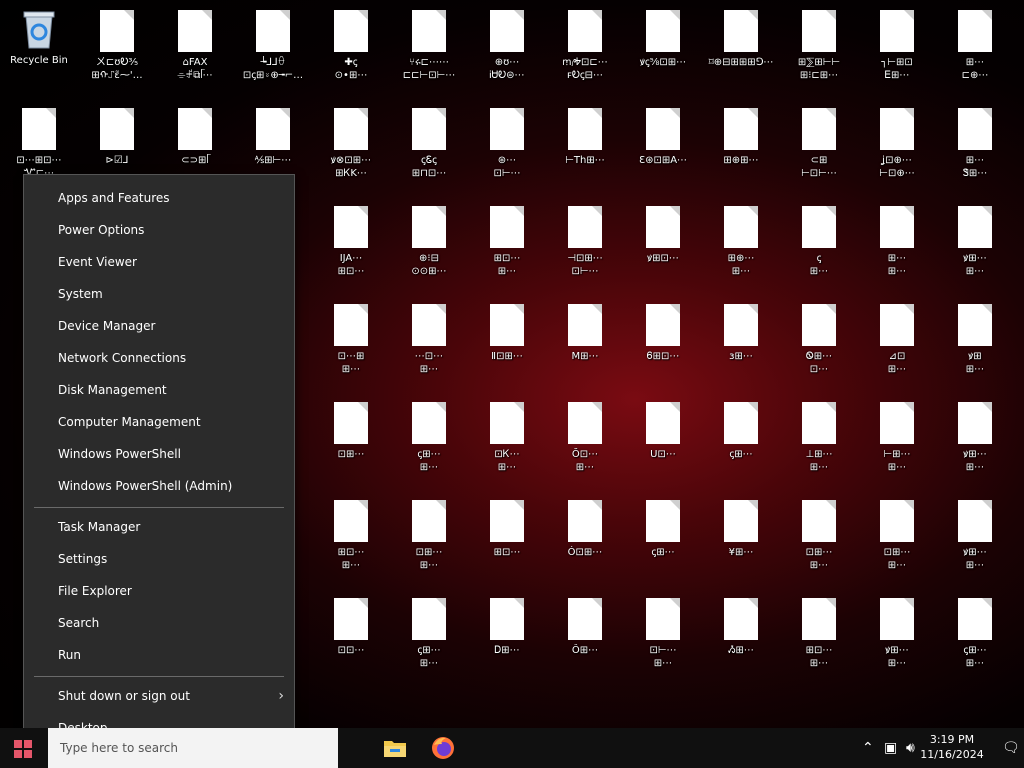 This screenshot has height=768, width=1024. What do you see at coordinates (585, 146) in the screenshot?
I see `desktop-file: ⊢Th⊞⋯` at bounding box center [585, 146].